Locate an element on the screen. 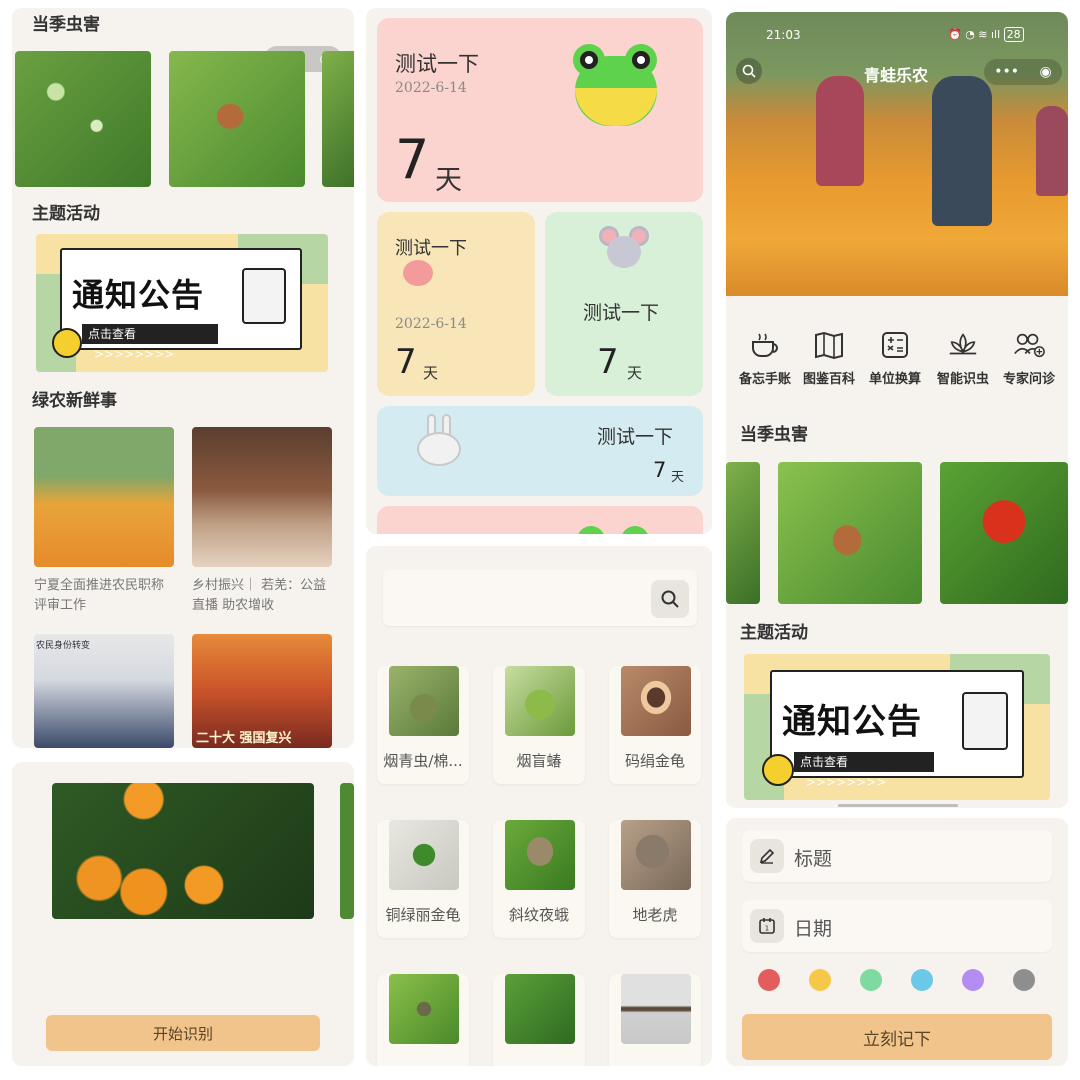 The image size is (1080, 1080). card2-title: 测试一下 is located at coordinates (431, 248).